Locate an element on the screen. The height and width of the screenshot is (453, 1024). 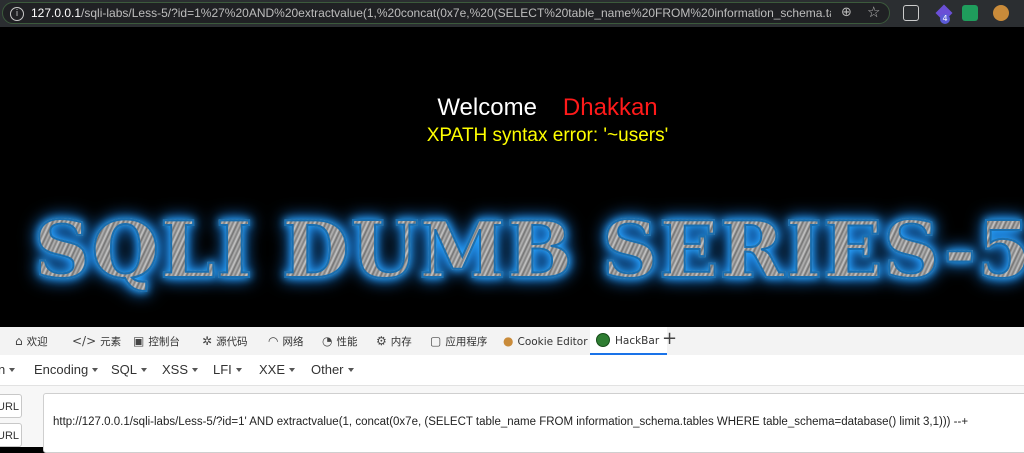
info-icon: i is located at coordinates (17, 14).